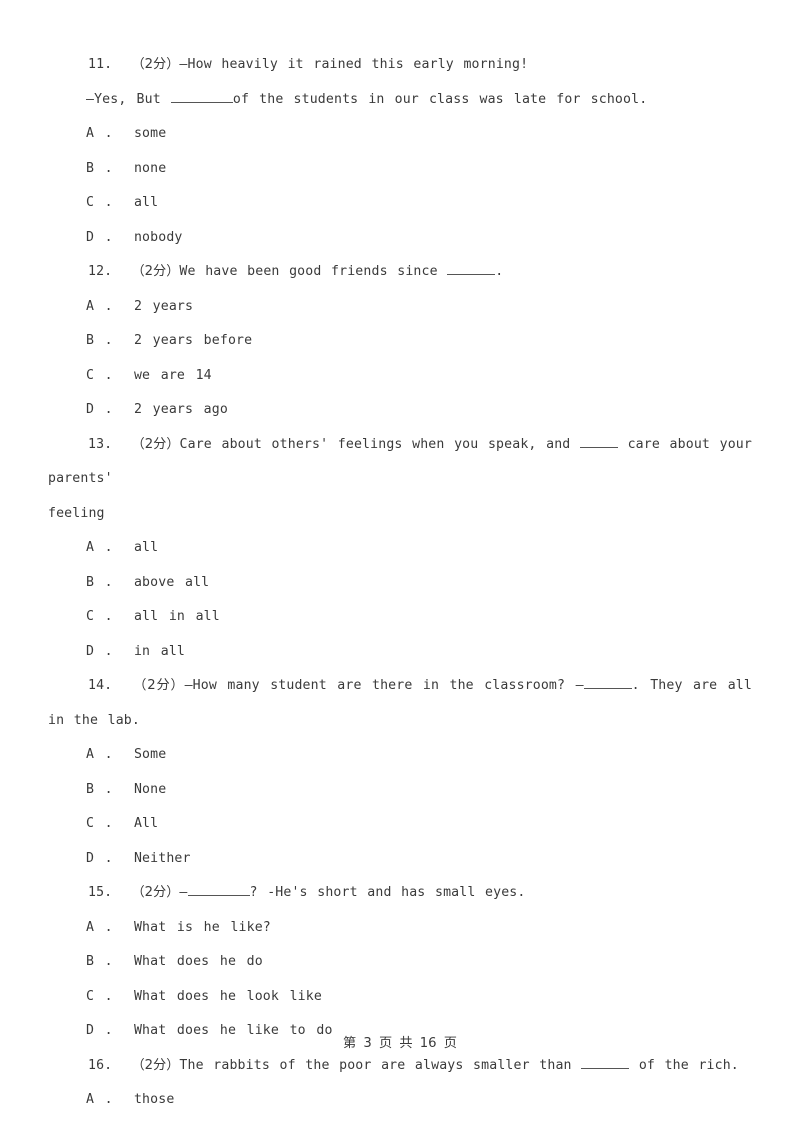 The image size is (800, 1132). What do you see at coordinates (400, 203) in the screenshot?
I see `option-11-C: C . all` at bounding box center [400, 203].